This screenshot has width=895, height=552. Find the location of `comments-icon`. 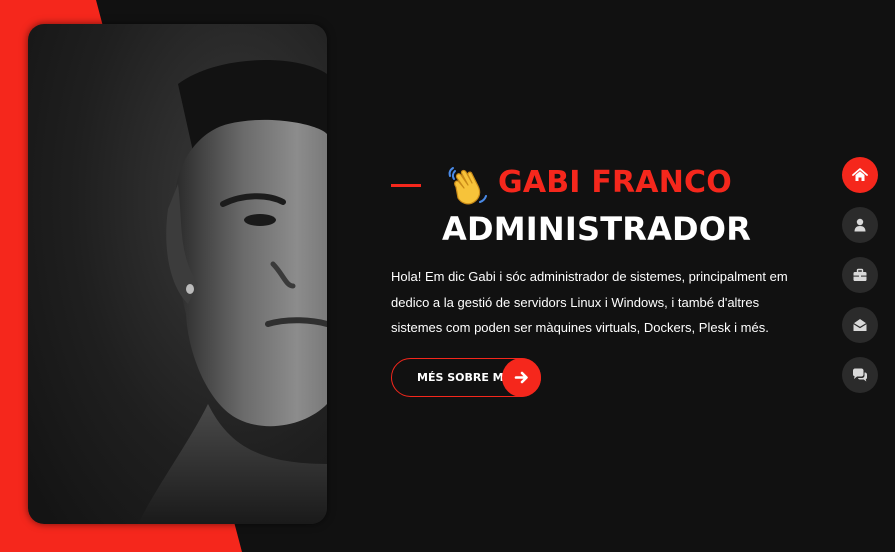

comments-icon is located at coordinates (860, 375).